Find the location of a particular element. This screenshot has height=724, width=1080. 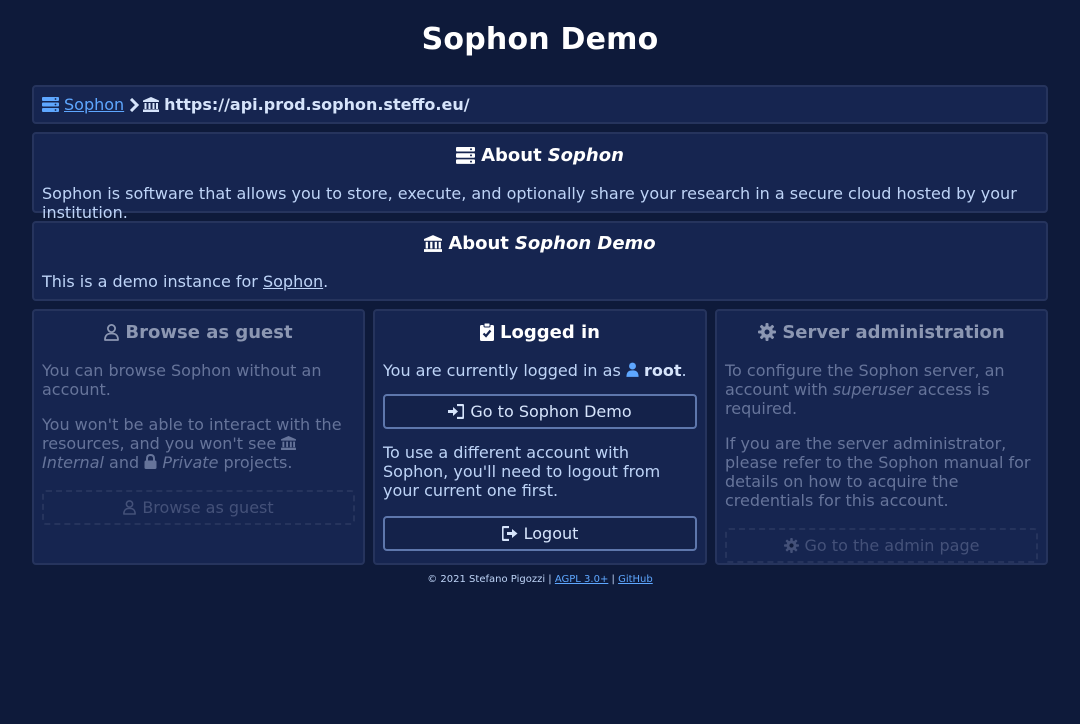

github-link: GitHub is located at coordinates (635, 579).